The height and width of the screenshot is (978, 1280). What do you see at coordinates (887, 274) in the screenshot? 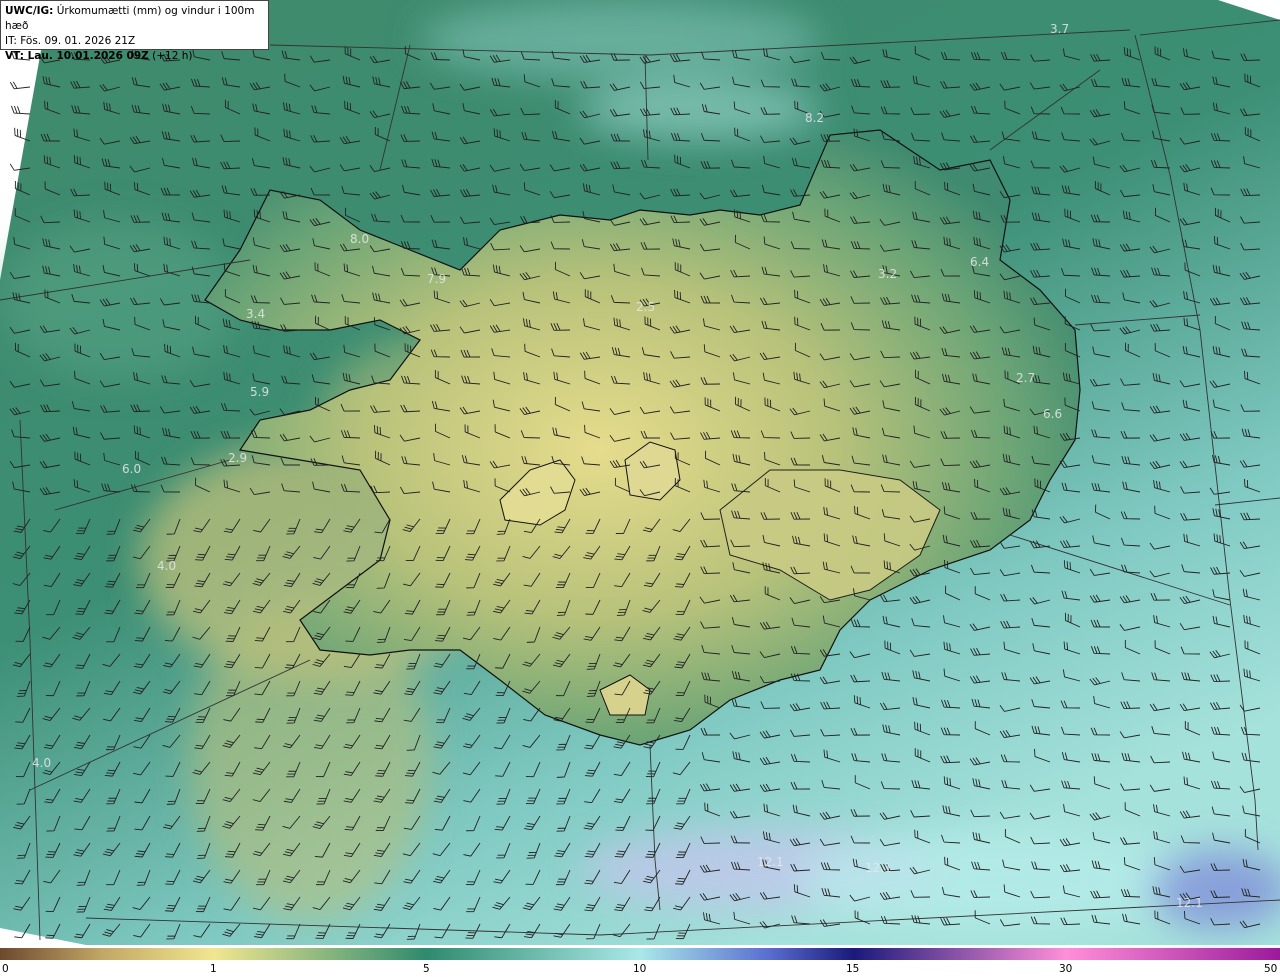
I see `map-value: 3.2` at bounding box center [887, 274].